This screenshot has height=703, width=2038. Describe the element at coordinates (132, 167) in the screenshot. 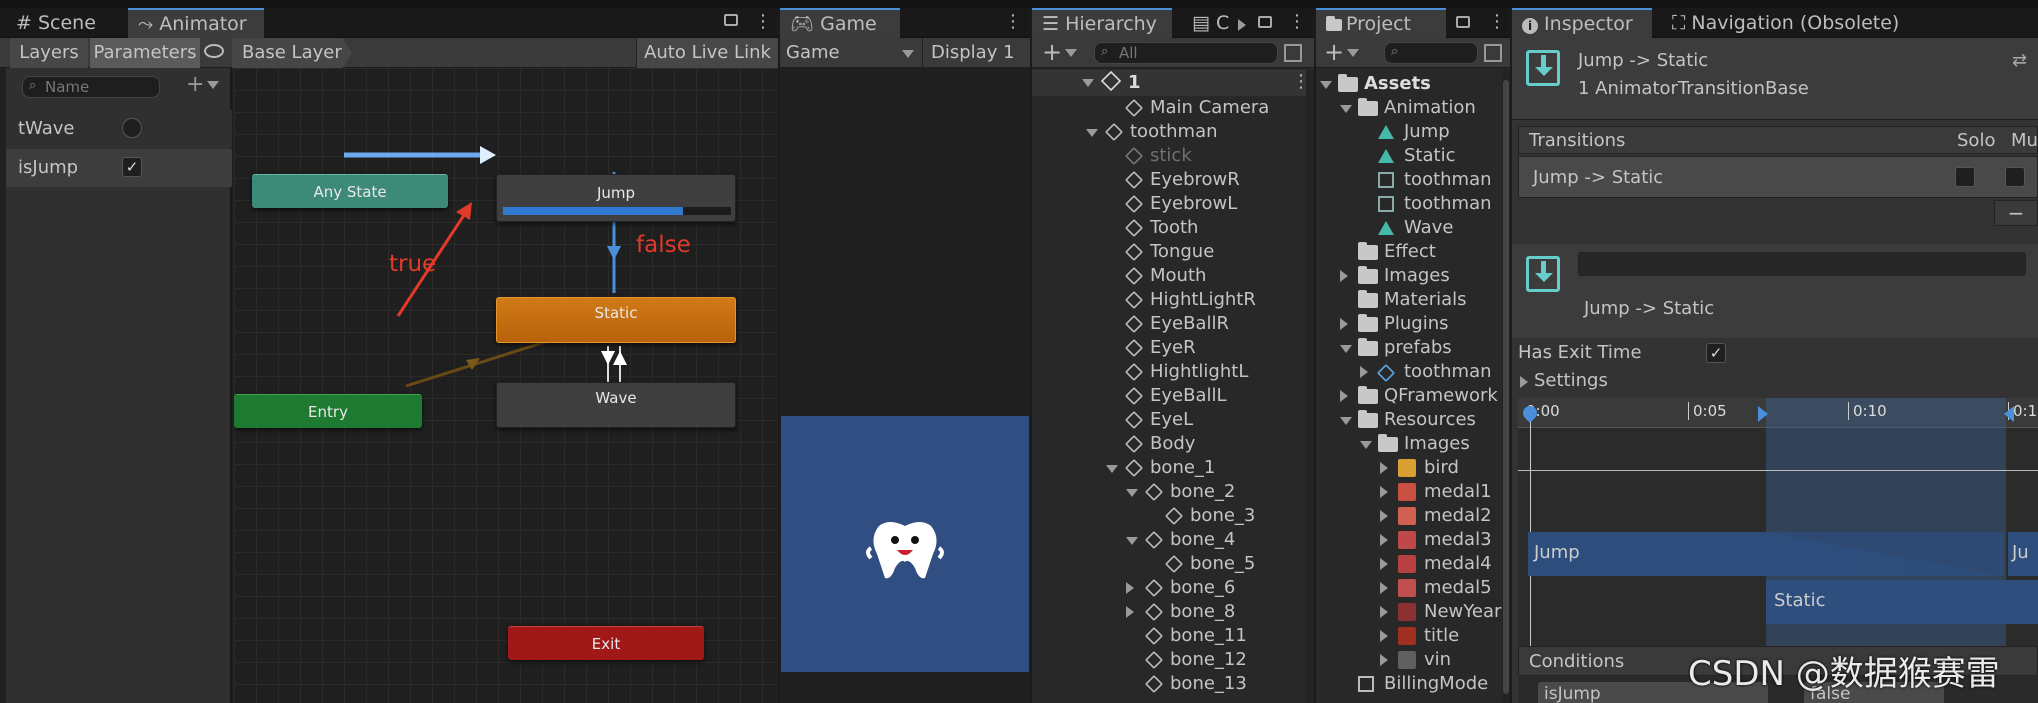

I see `bool-checkbox: ✓` at that location.